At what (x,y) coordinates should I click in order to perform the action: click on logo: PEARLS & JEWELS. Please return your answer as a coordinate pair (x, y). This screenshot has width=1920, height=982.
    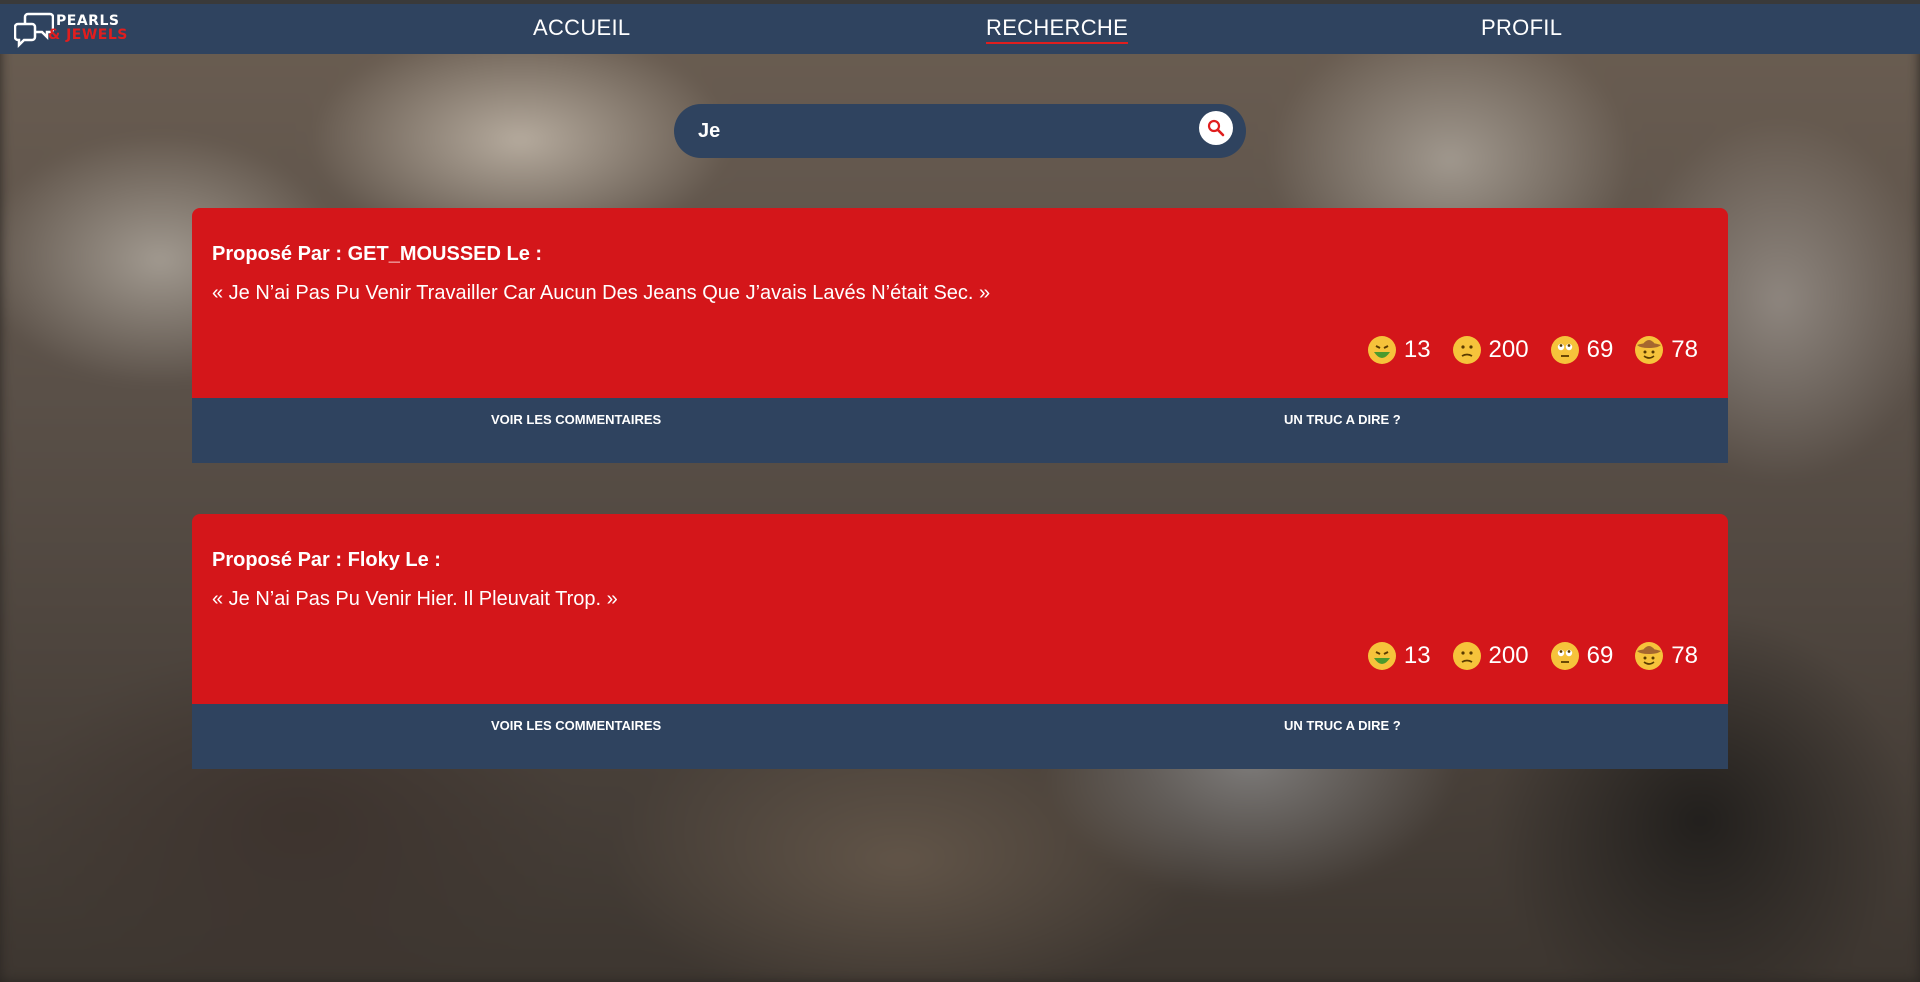
    Looking at the image, I should click on (77, 32).